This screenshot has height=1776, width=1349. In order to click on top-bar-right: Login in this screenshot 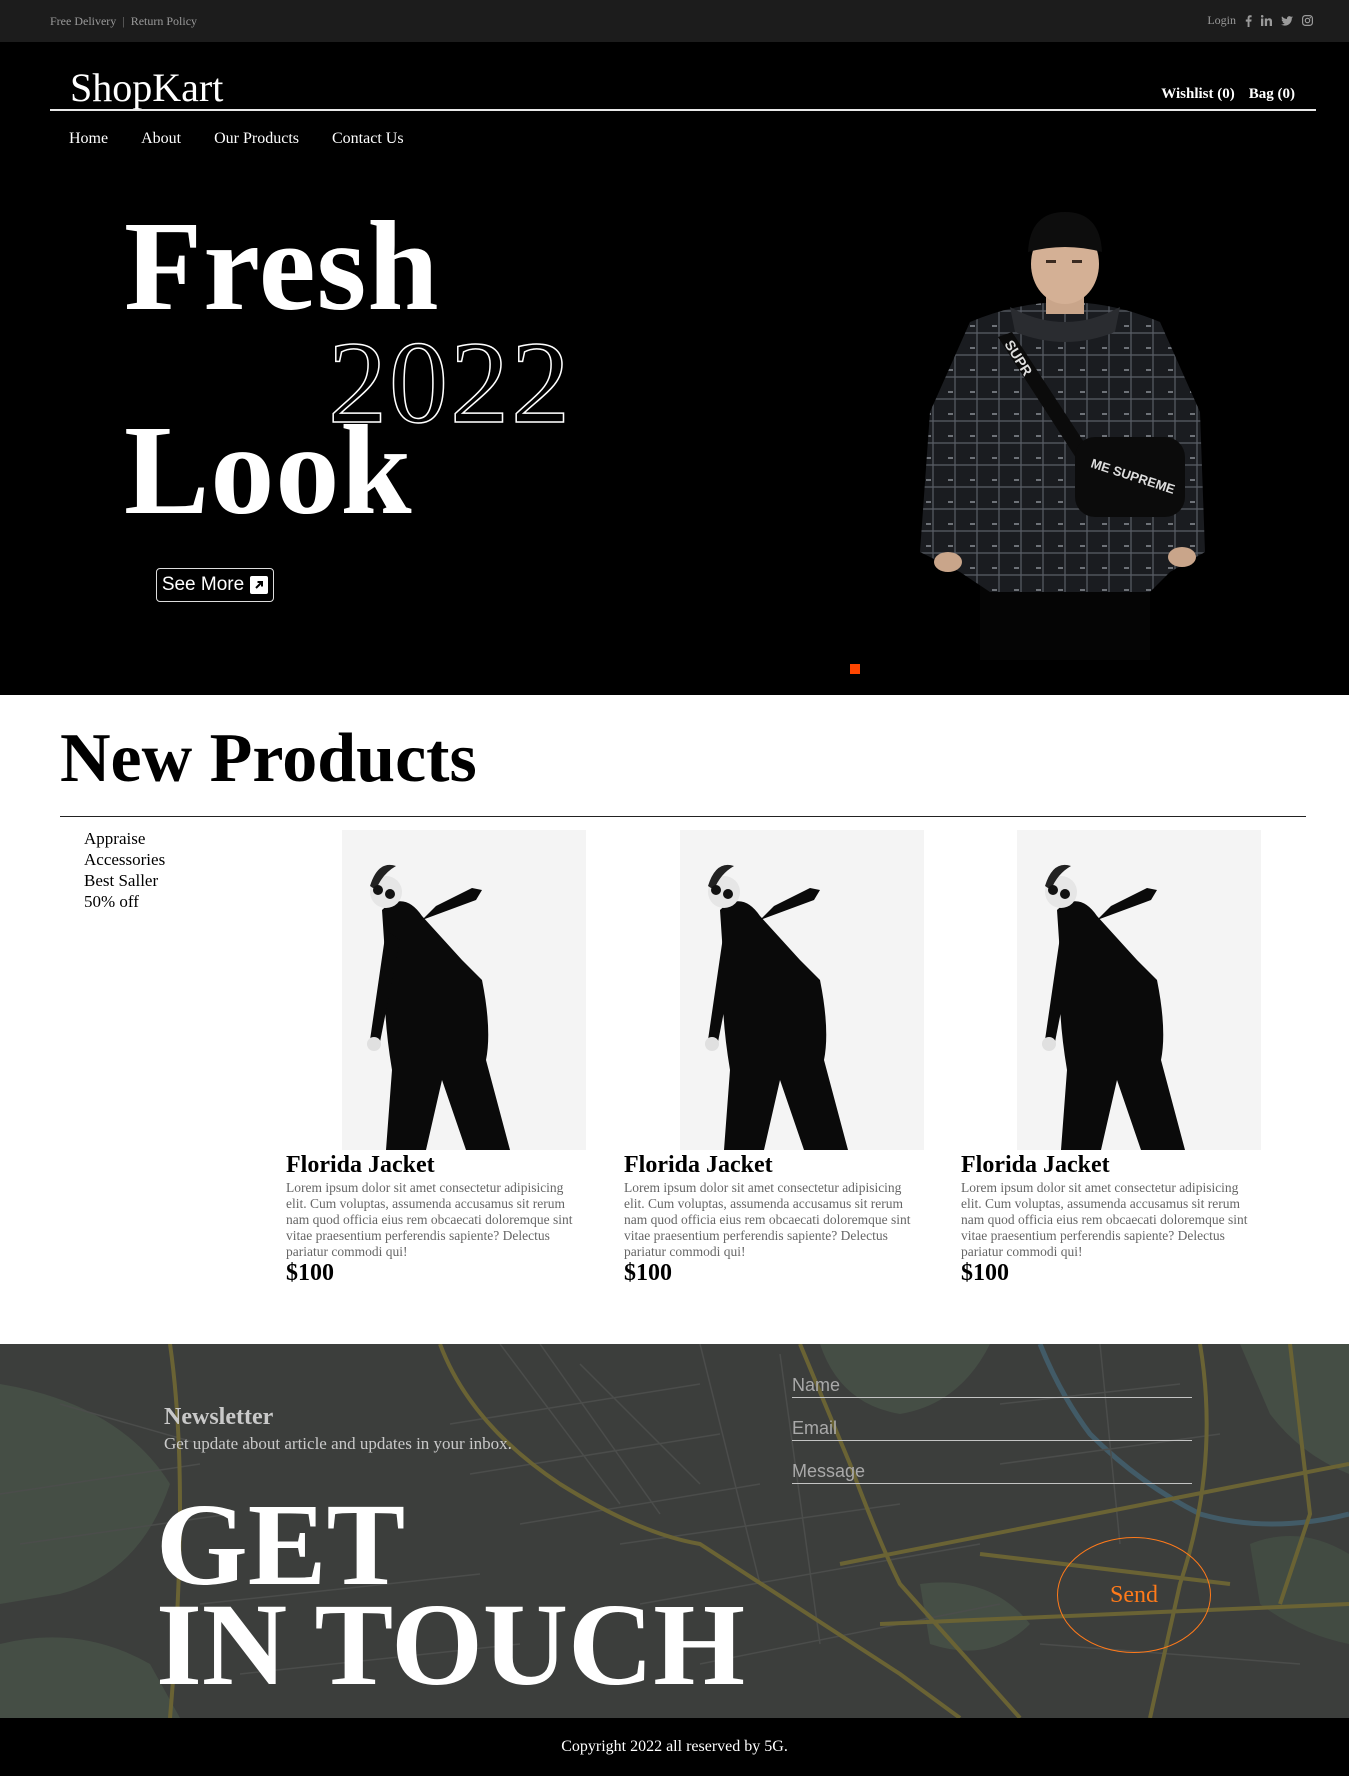, I will do `click(1260, 20)`.